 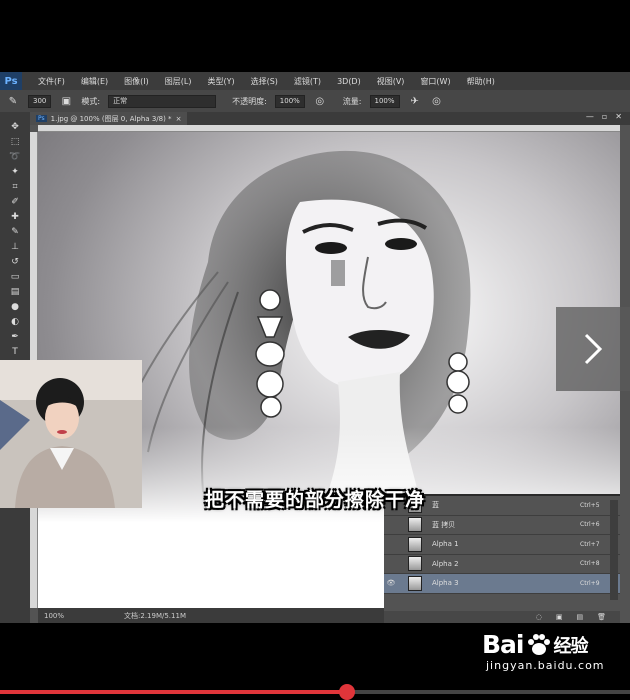 What do you see at coordinates (54, 616) in the screenshot?
I see `zoom-level: 100%` at bounding box center [54, 616].